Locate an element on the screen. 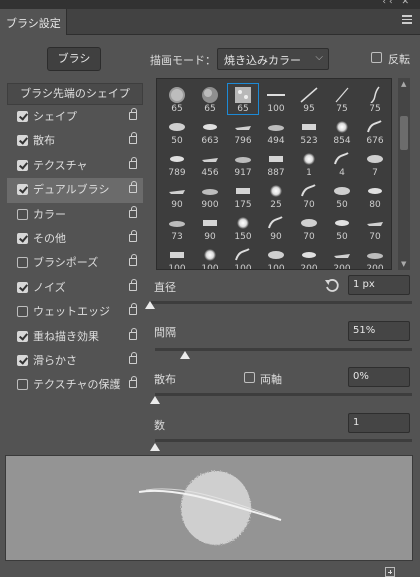  new-brush-icon is located at coordinates (390, 572).